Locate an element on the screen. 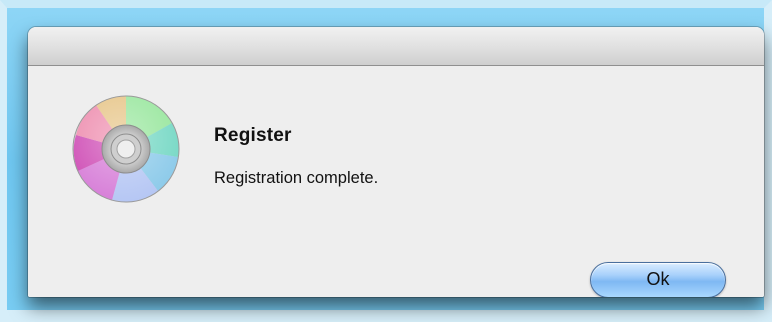  dialog-titlebar is located at coordinates (396, 46).